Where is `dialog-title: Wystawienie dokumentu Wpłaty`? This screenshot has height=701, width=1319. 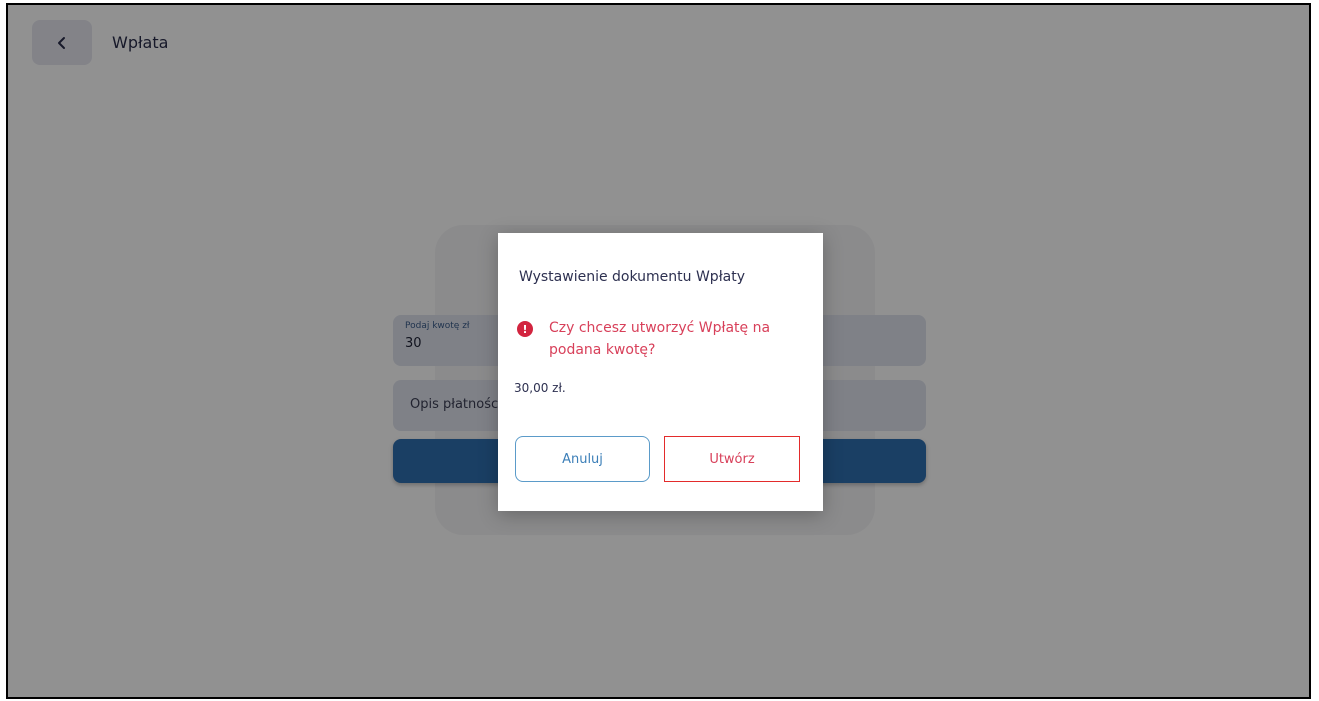 dialog-title: Wystawienie dokumentu Wpłaty is located at coordinates (632, 277).